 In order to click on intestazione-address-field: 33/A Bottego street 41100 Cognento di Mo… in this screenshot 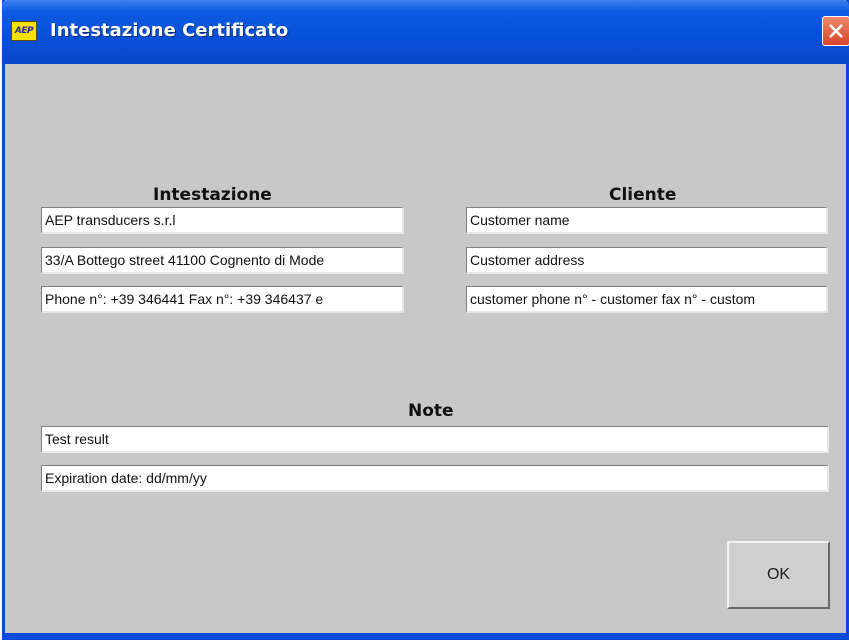, I will do `click(222, 260)`.